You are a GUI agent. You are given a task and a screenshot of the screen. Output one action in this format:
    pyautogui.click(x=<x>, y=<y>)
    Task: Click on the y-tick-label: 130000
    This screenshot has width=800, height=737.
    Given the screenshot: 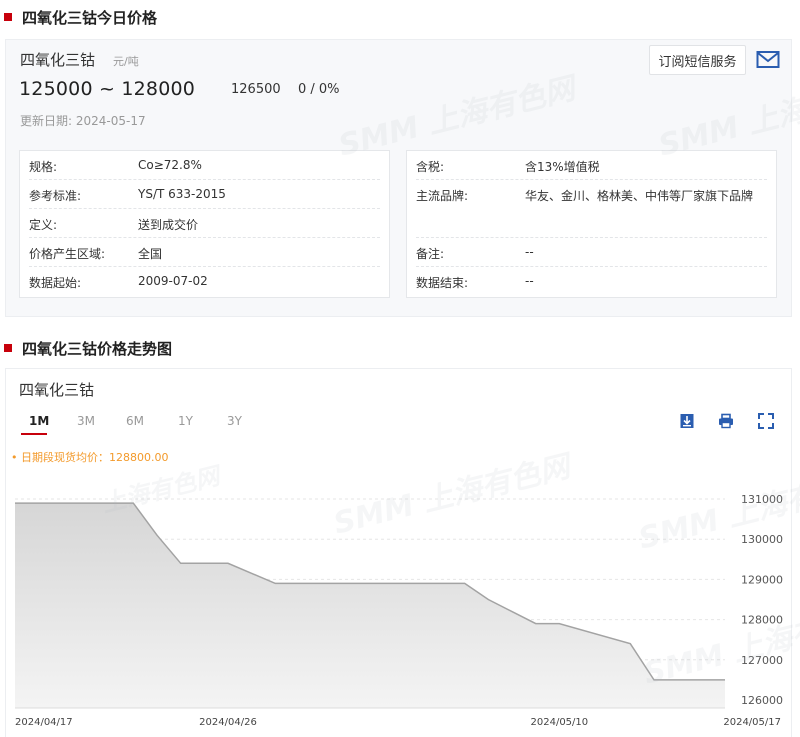 What is the action you would take?
    pyautogui.click(x=762, y=539)
    